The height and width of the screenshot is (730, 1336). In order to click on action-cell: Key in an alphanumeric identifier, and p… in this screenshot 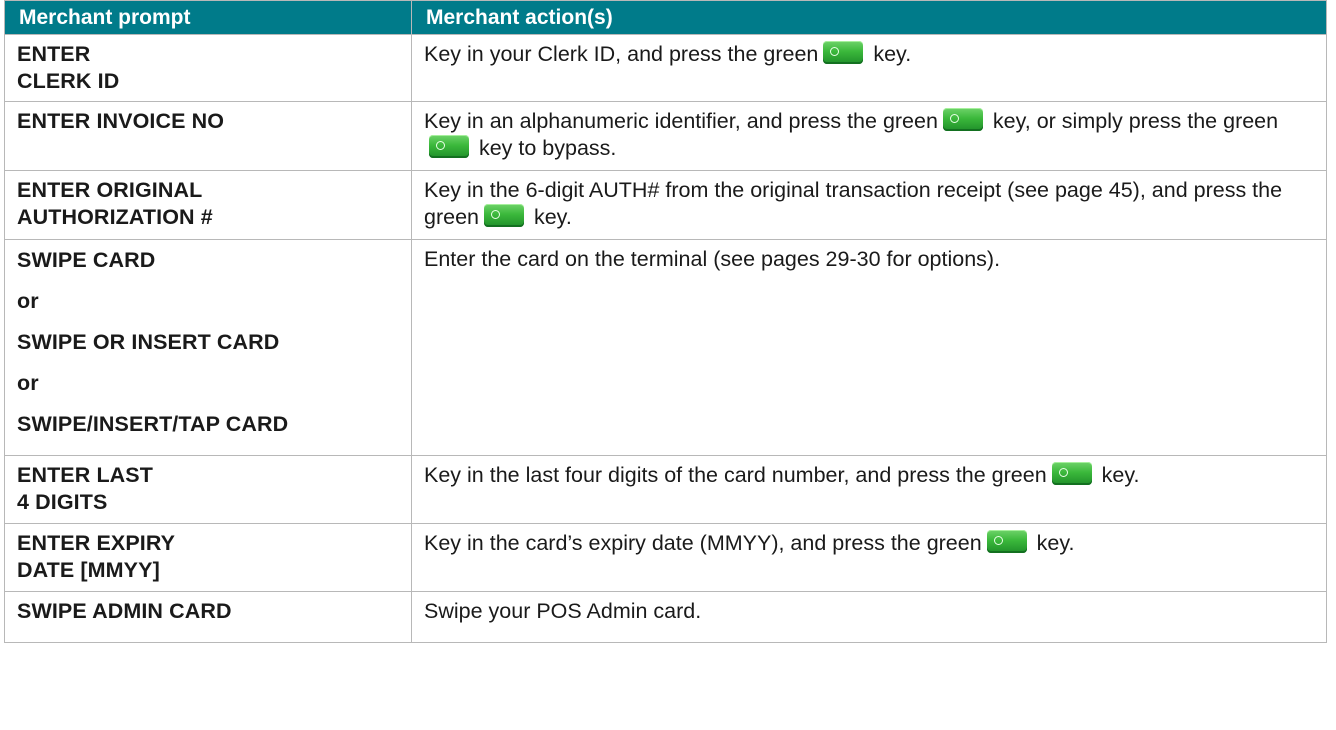, I will do `click(869, 136)`.